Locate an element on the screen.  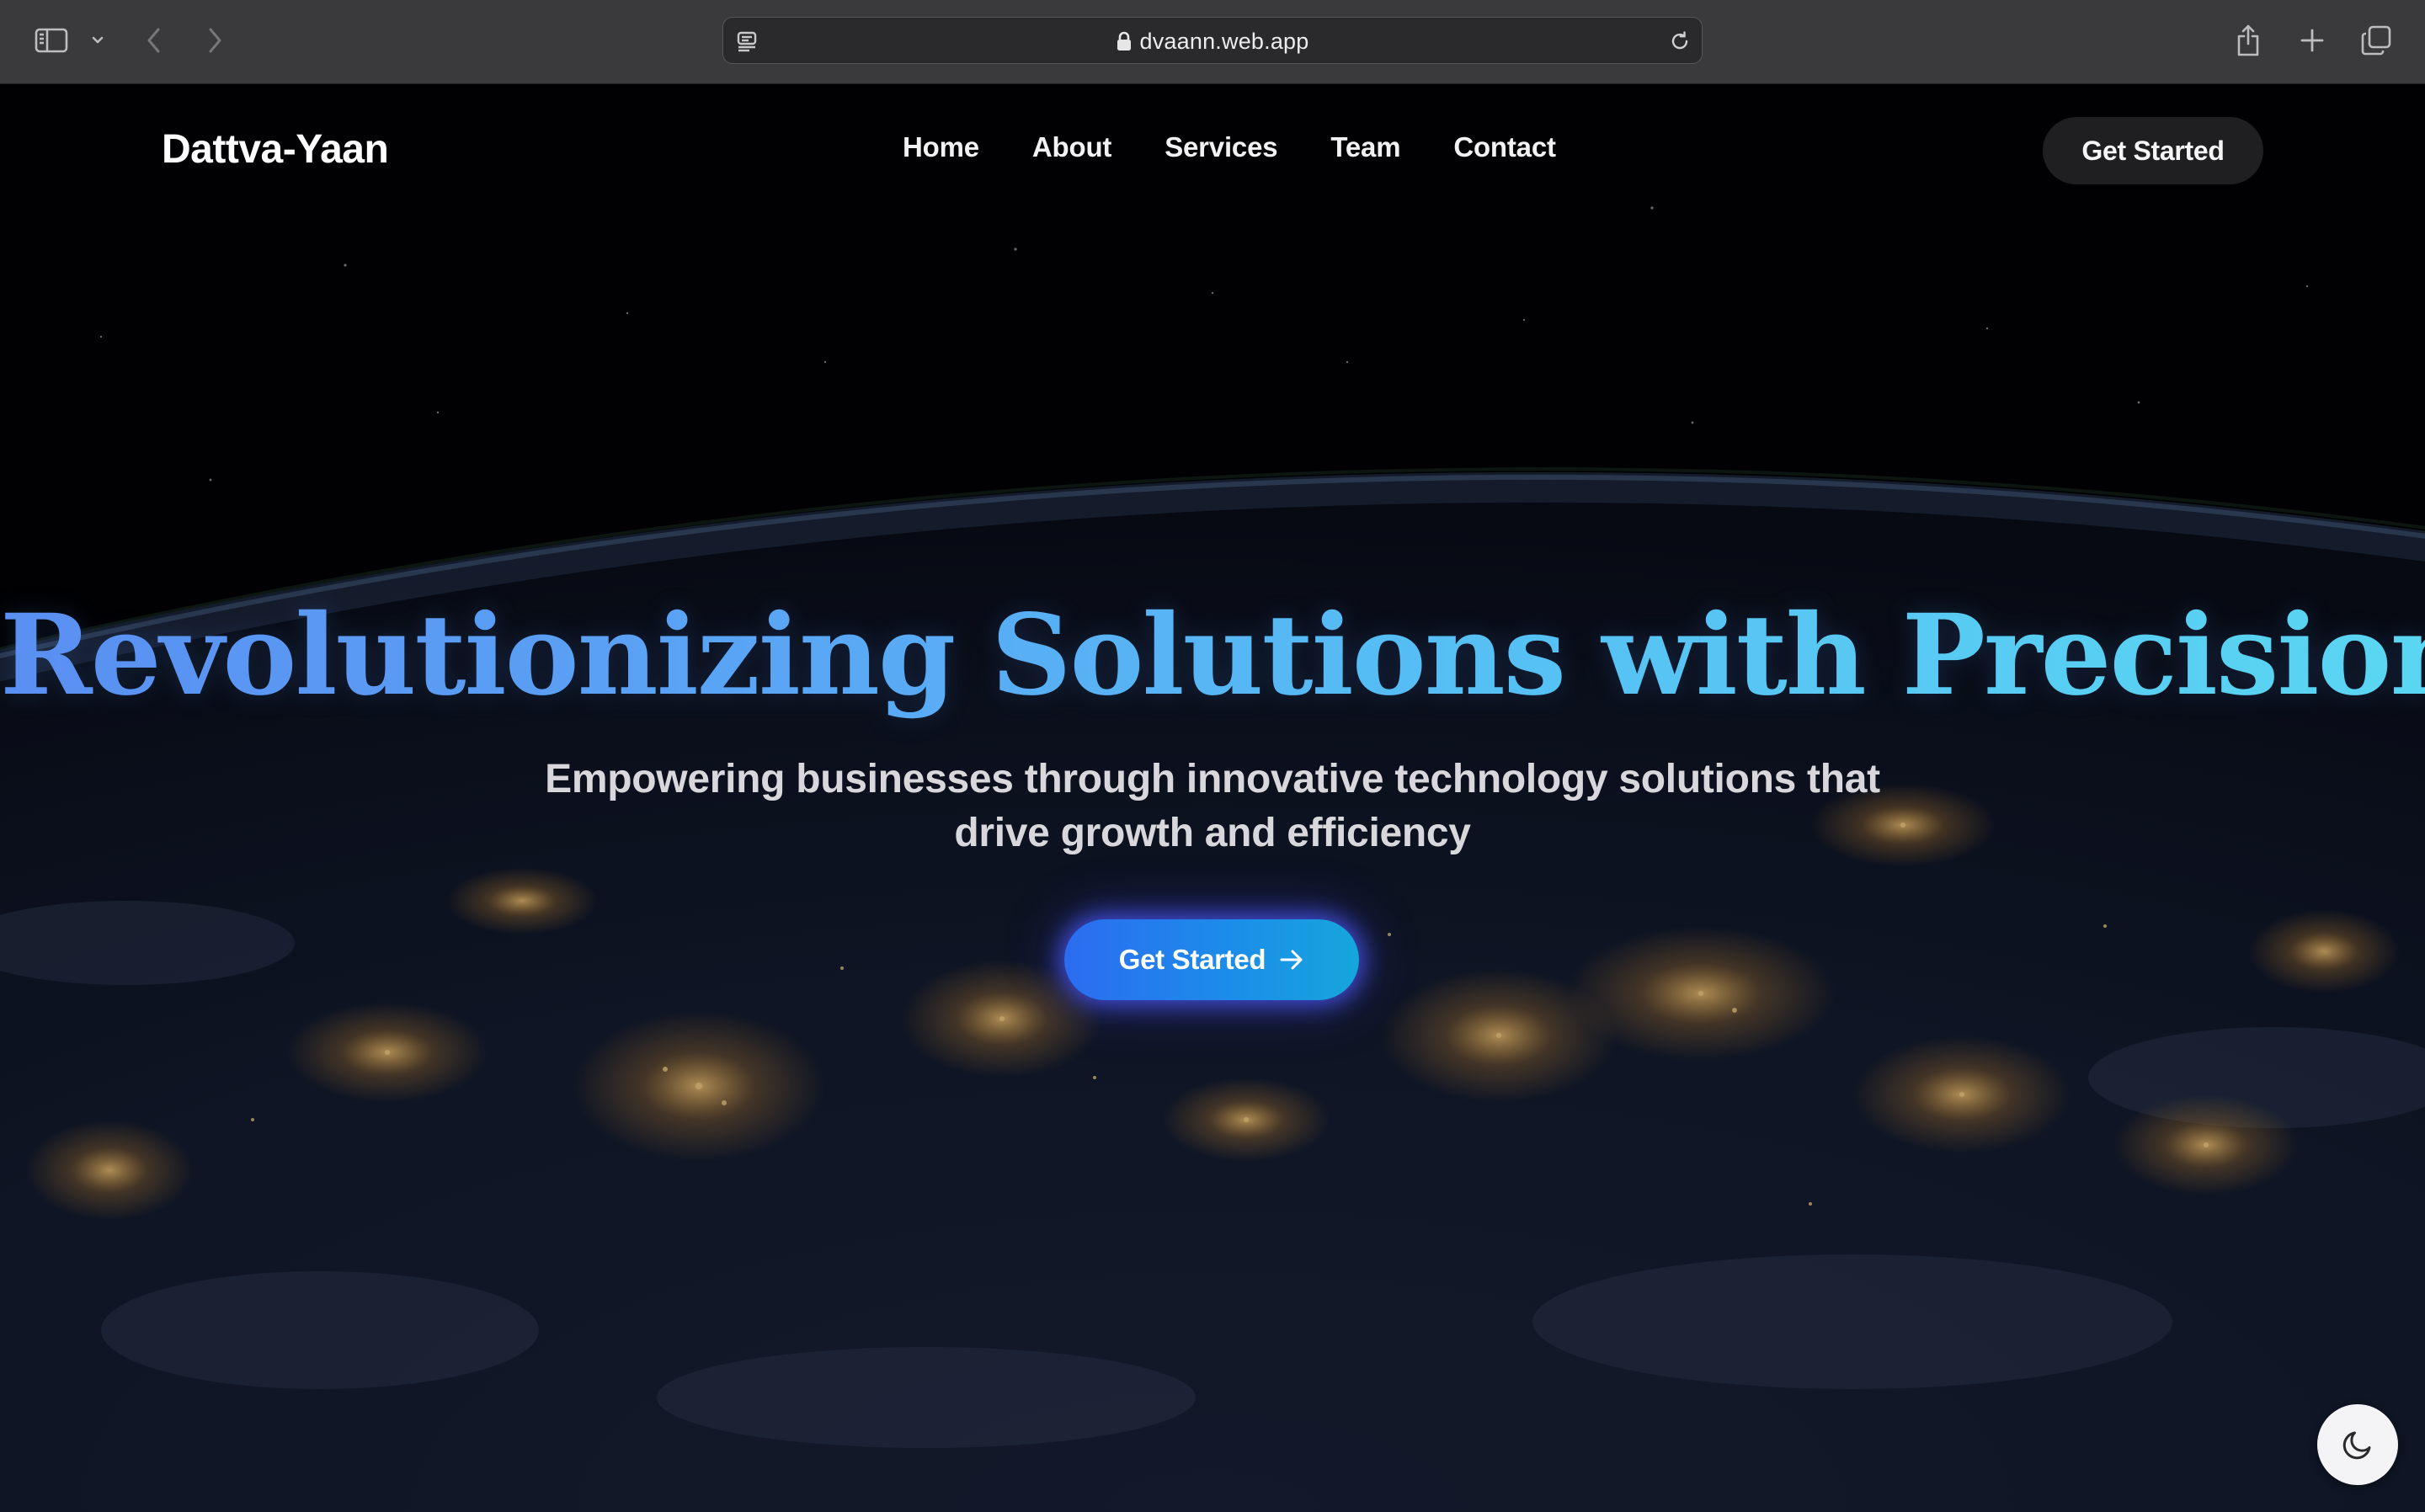
nav-link-team: Team is located at coordinates (1365, 147).